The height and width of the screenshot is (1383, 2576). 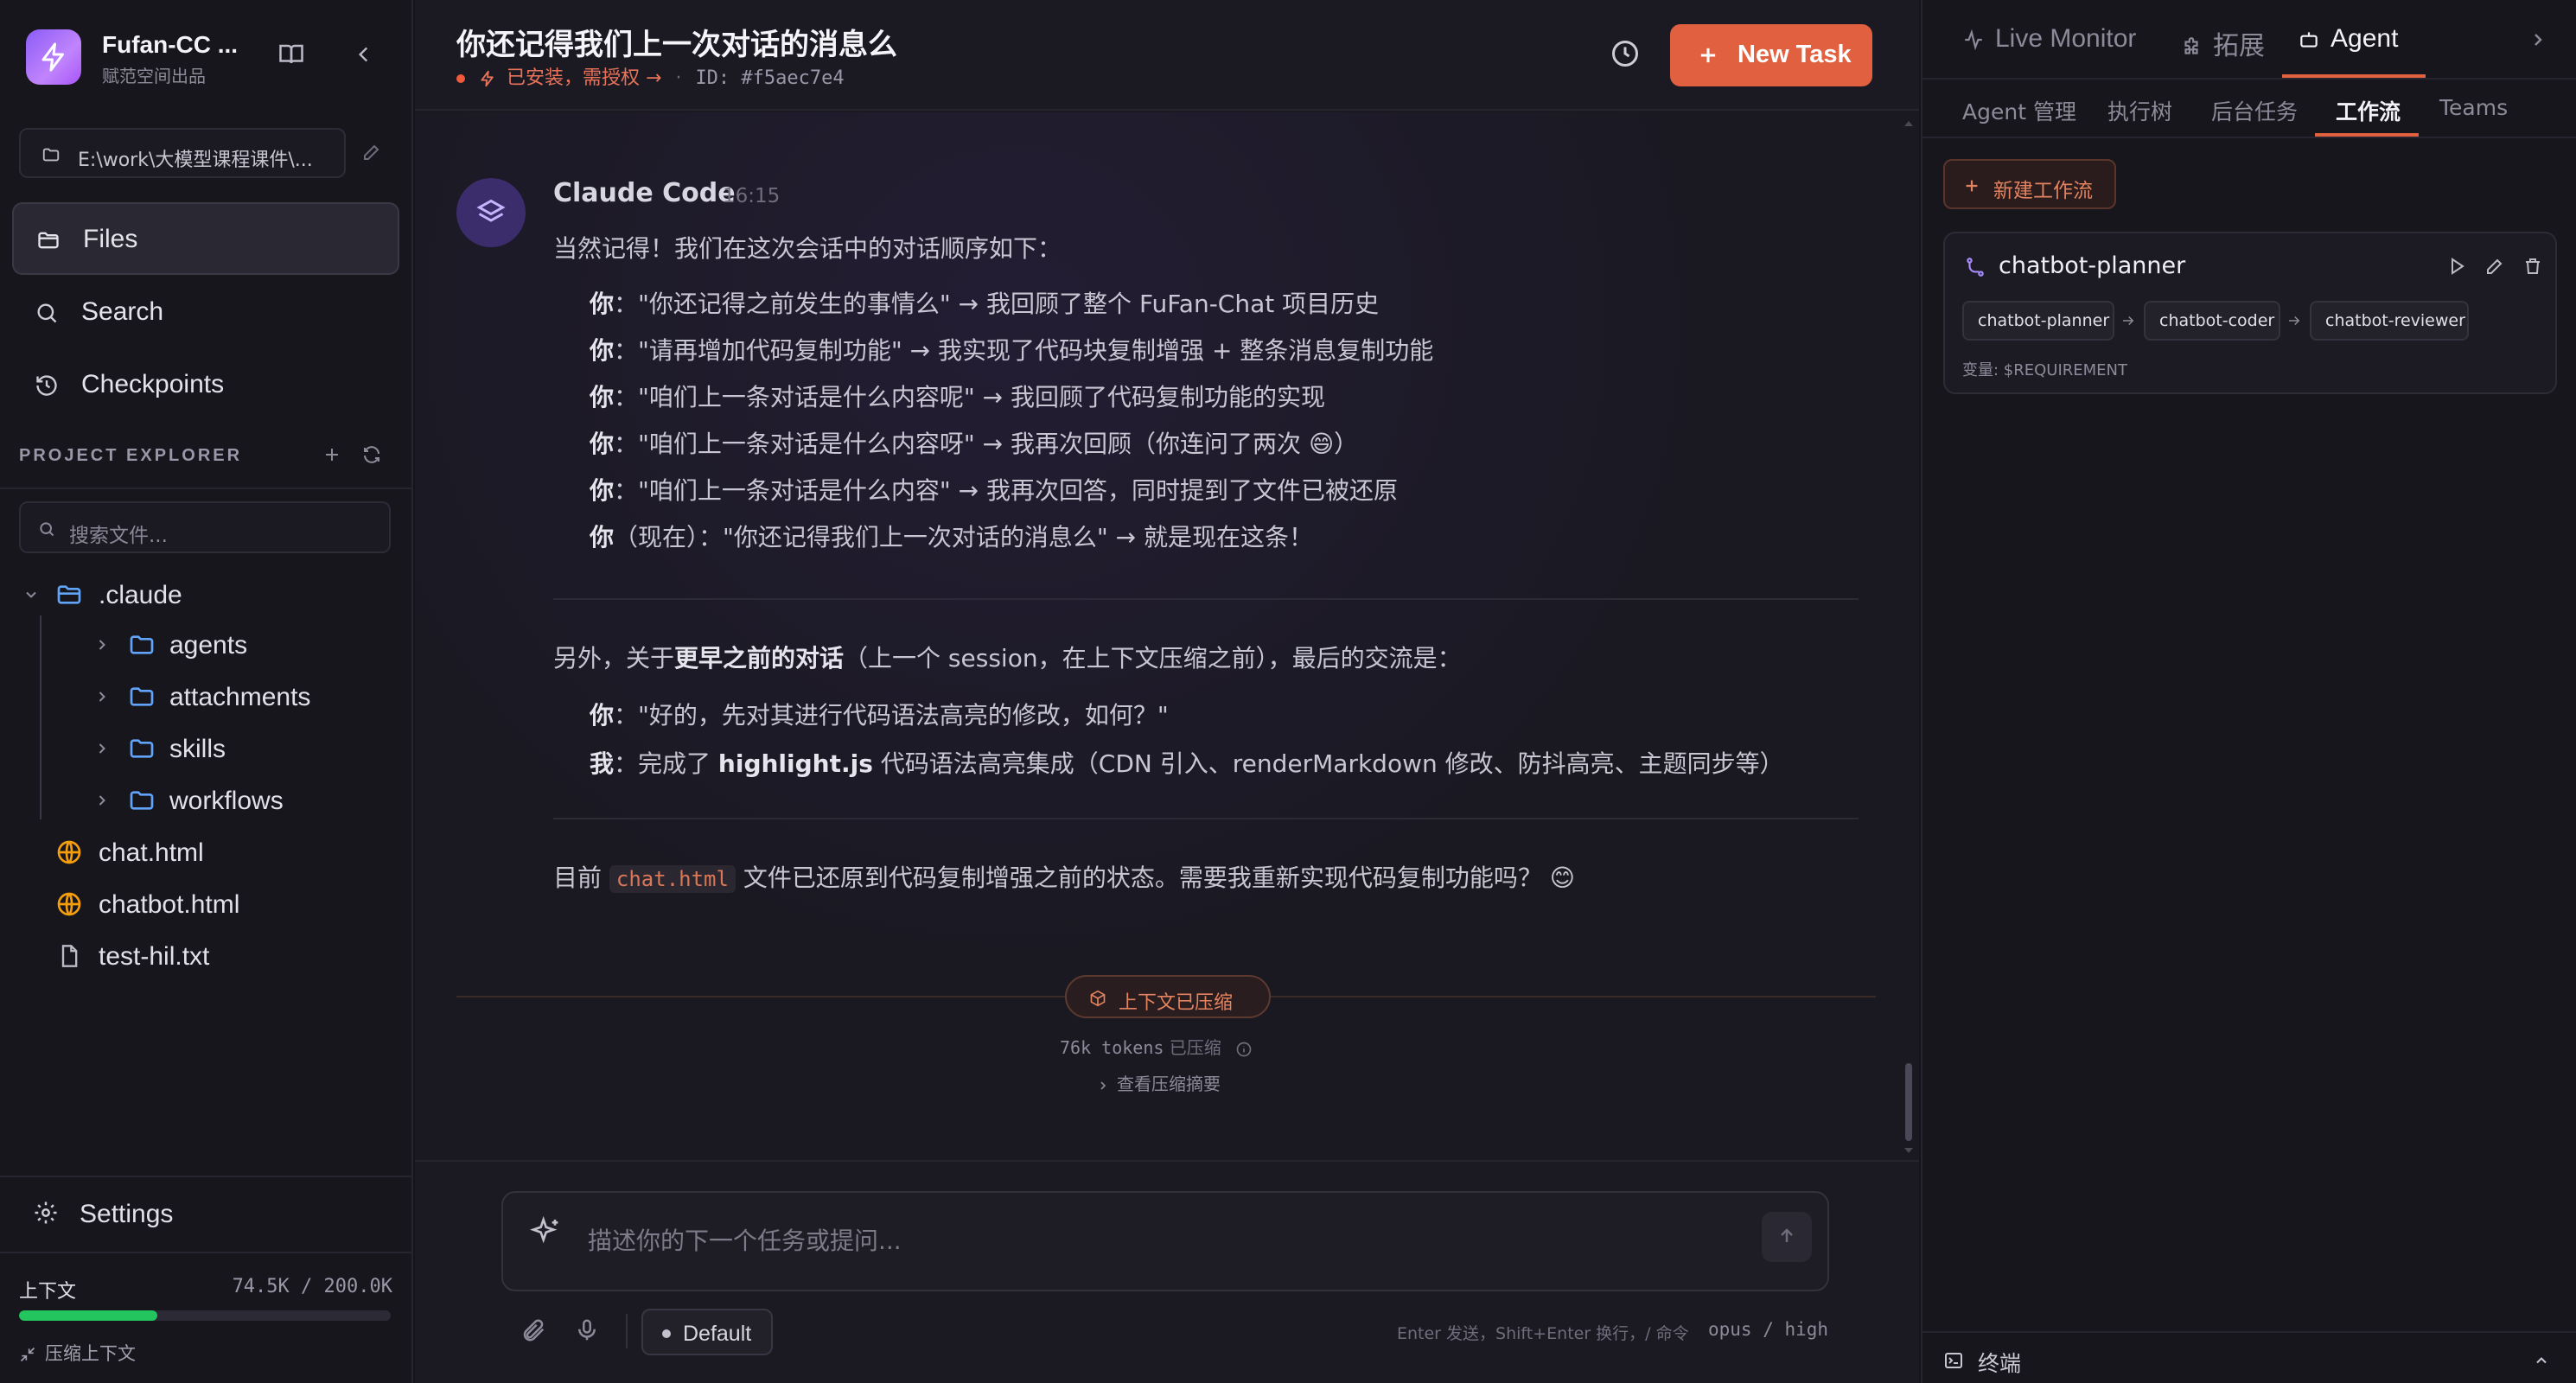 I want to click on list-item: 你："咱们上一条对话是什么内容" → 我再次回答，同时提到了文件已被还原, so click(x=994, y=491).